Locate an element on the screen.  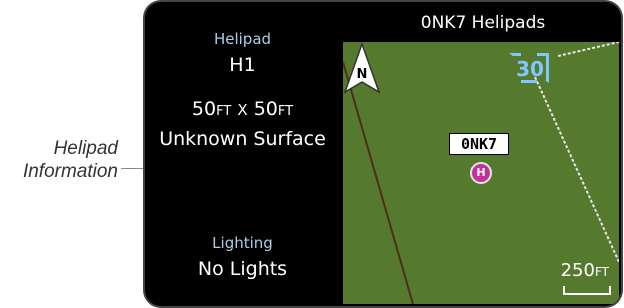
road-line is located at coordinates (378, 182).